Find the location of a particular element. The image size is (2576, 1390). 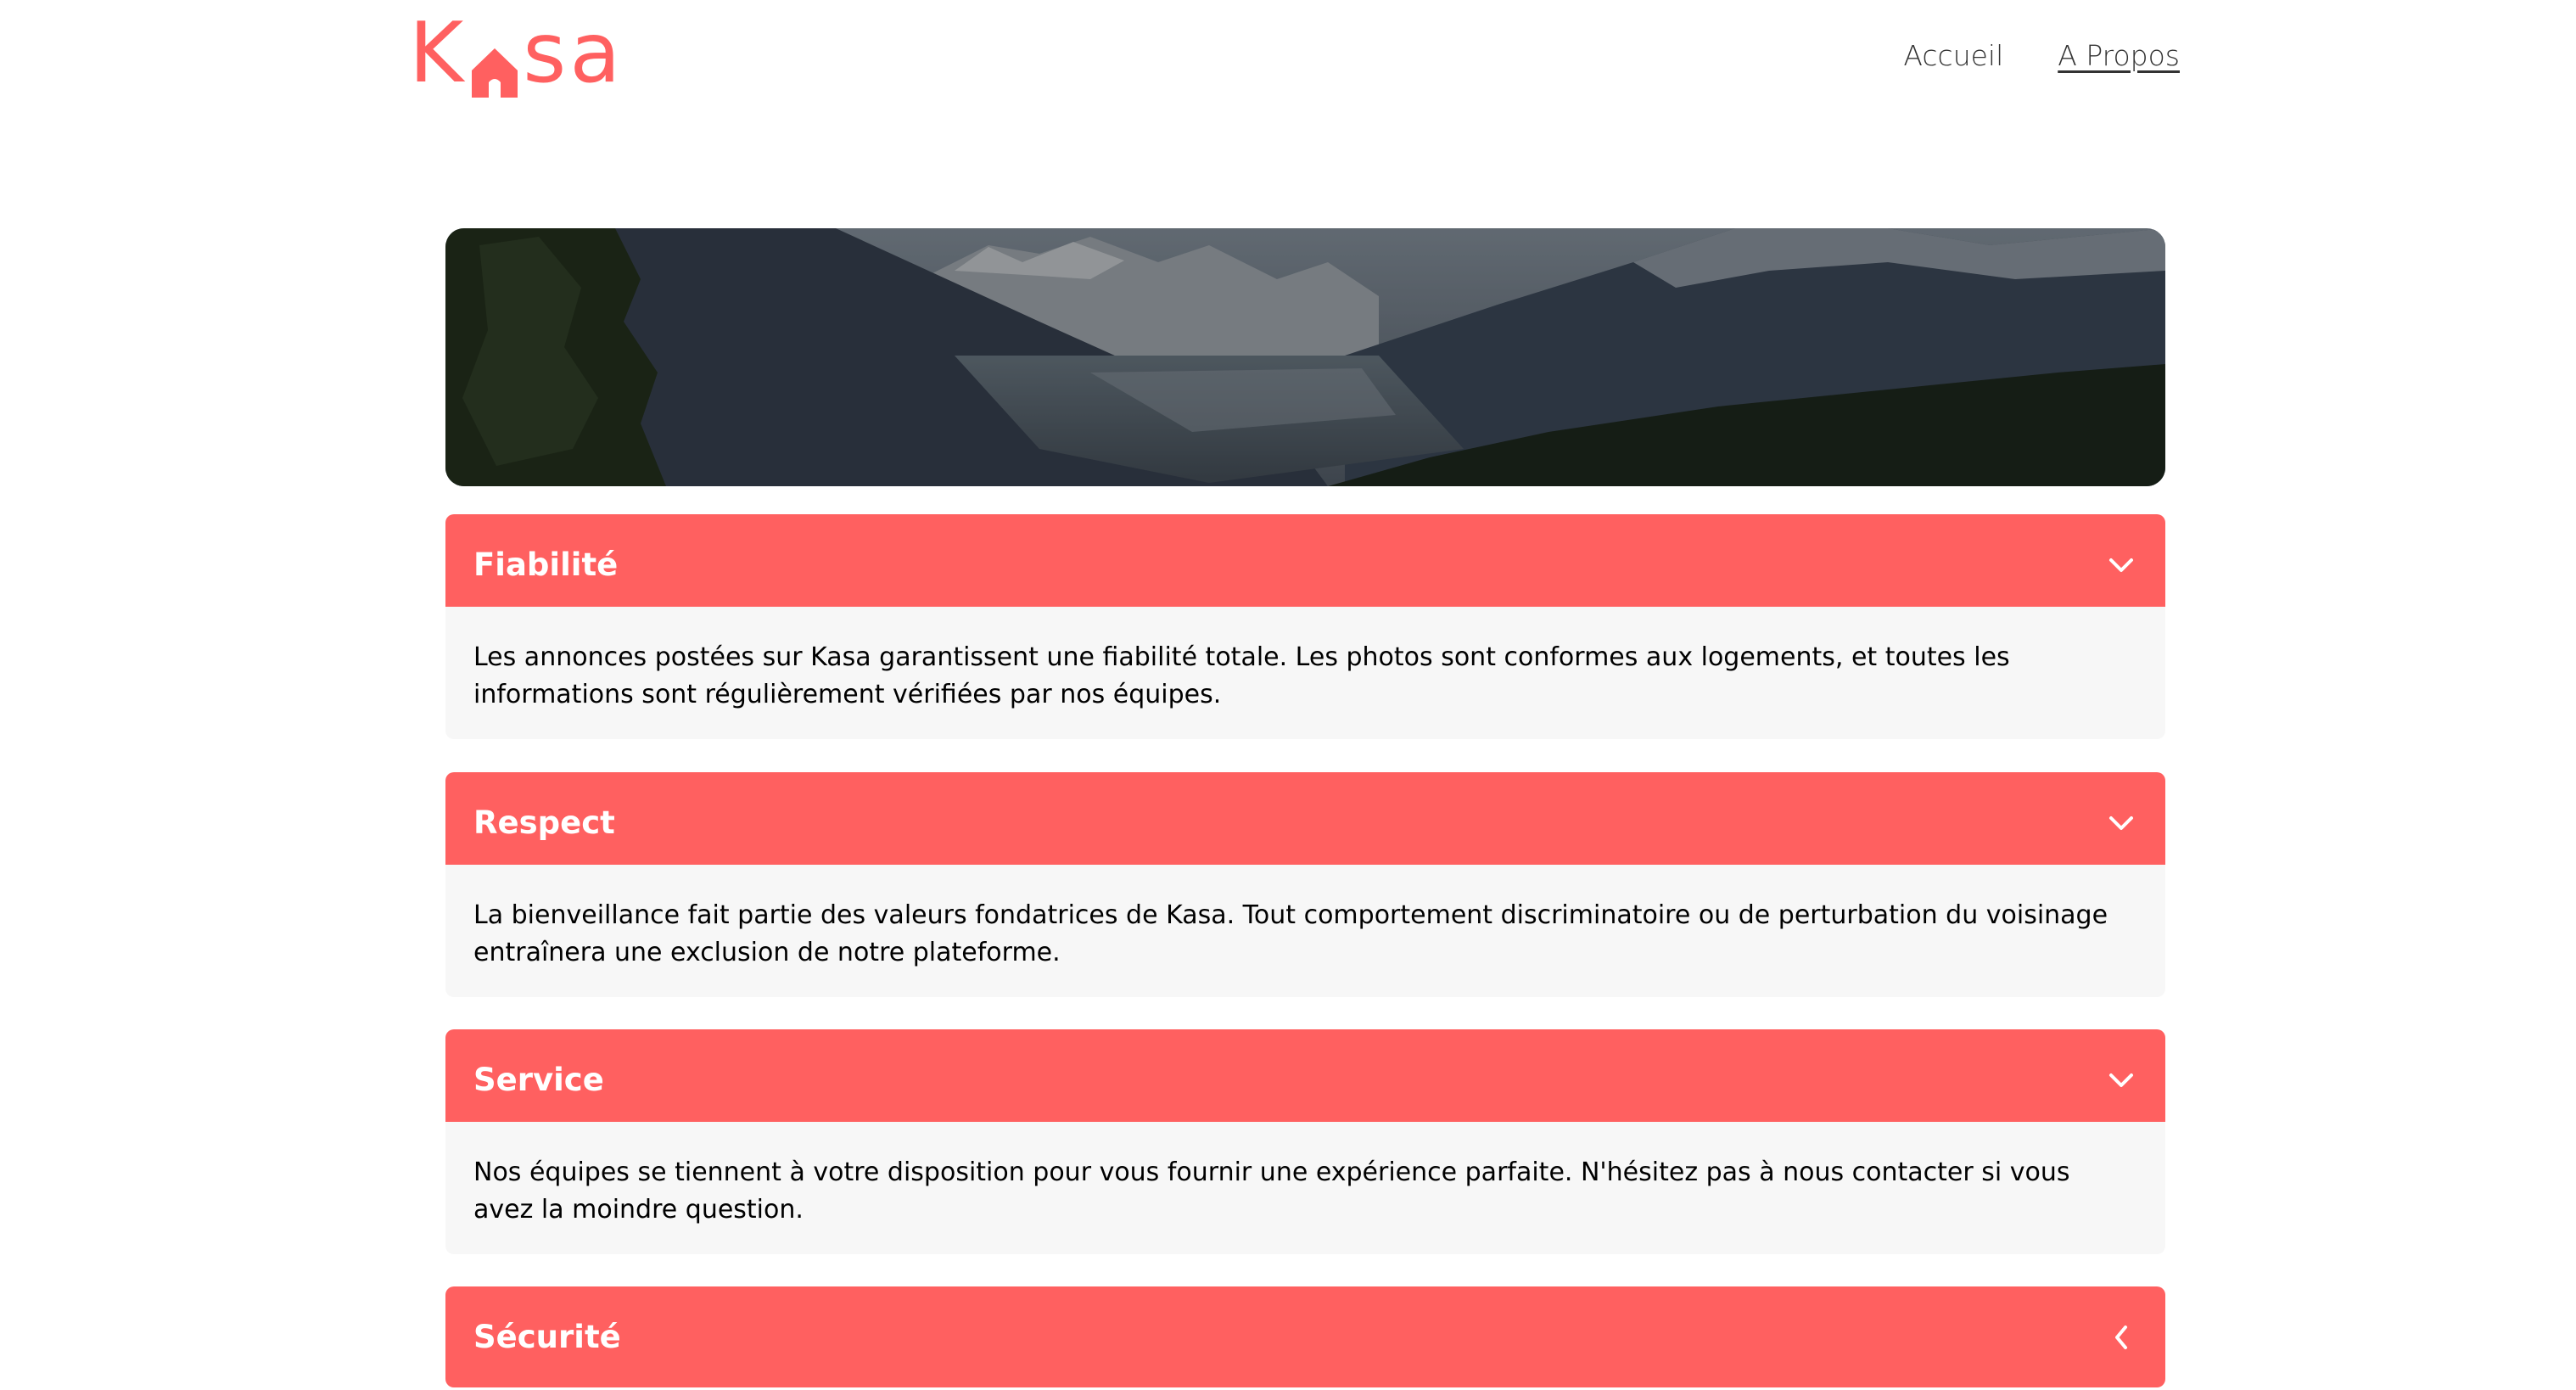

kasa-logo: K sa is located at coordinates (516, 54).